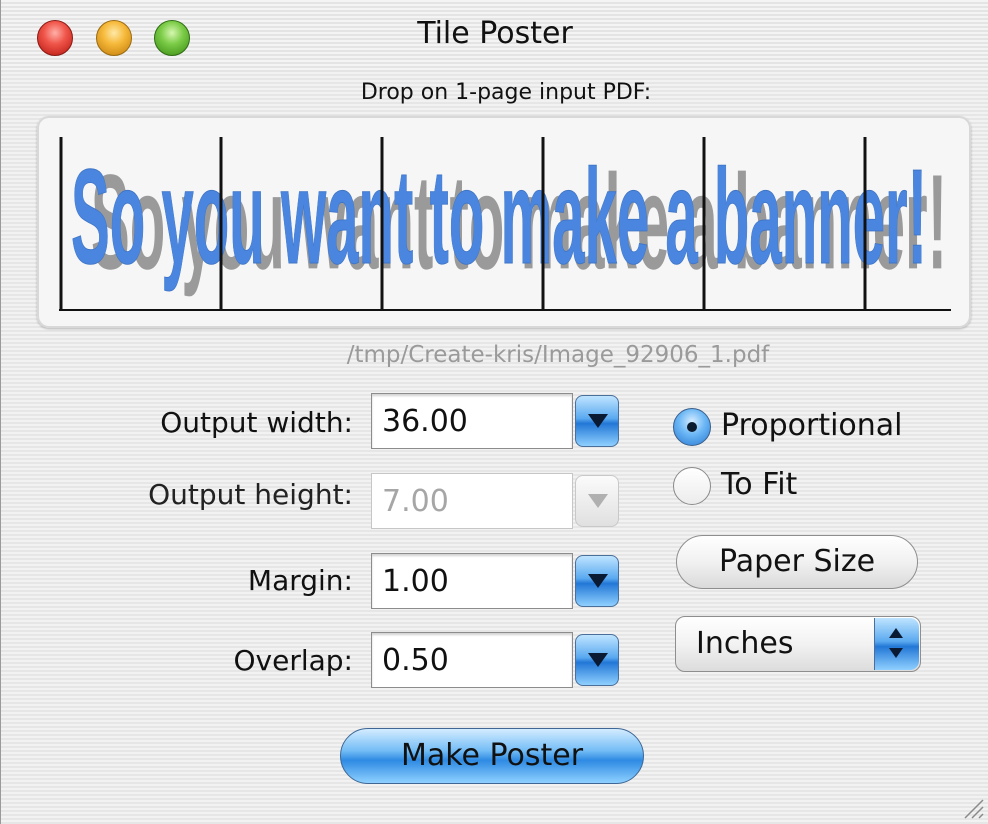  I want to click on output-width-dropdown-button, so click(597, 421).